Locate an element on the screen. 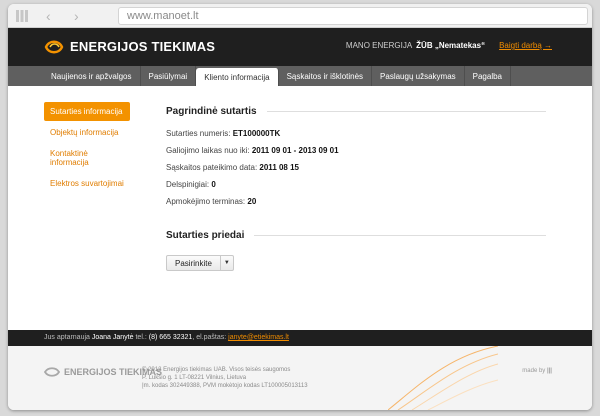 This screenshot has height=416, width=600. detail-row: Apmokėjimo terminas: 20 is located at coordinates (211, 201).